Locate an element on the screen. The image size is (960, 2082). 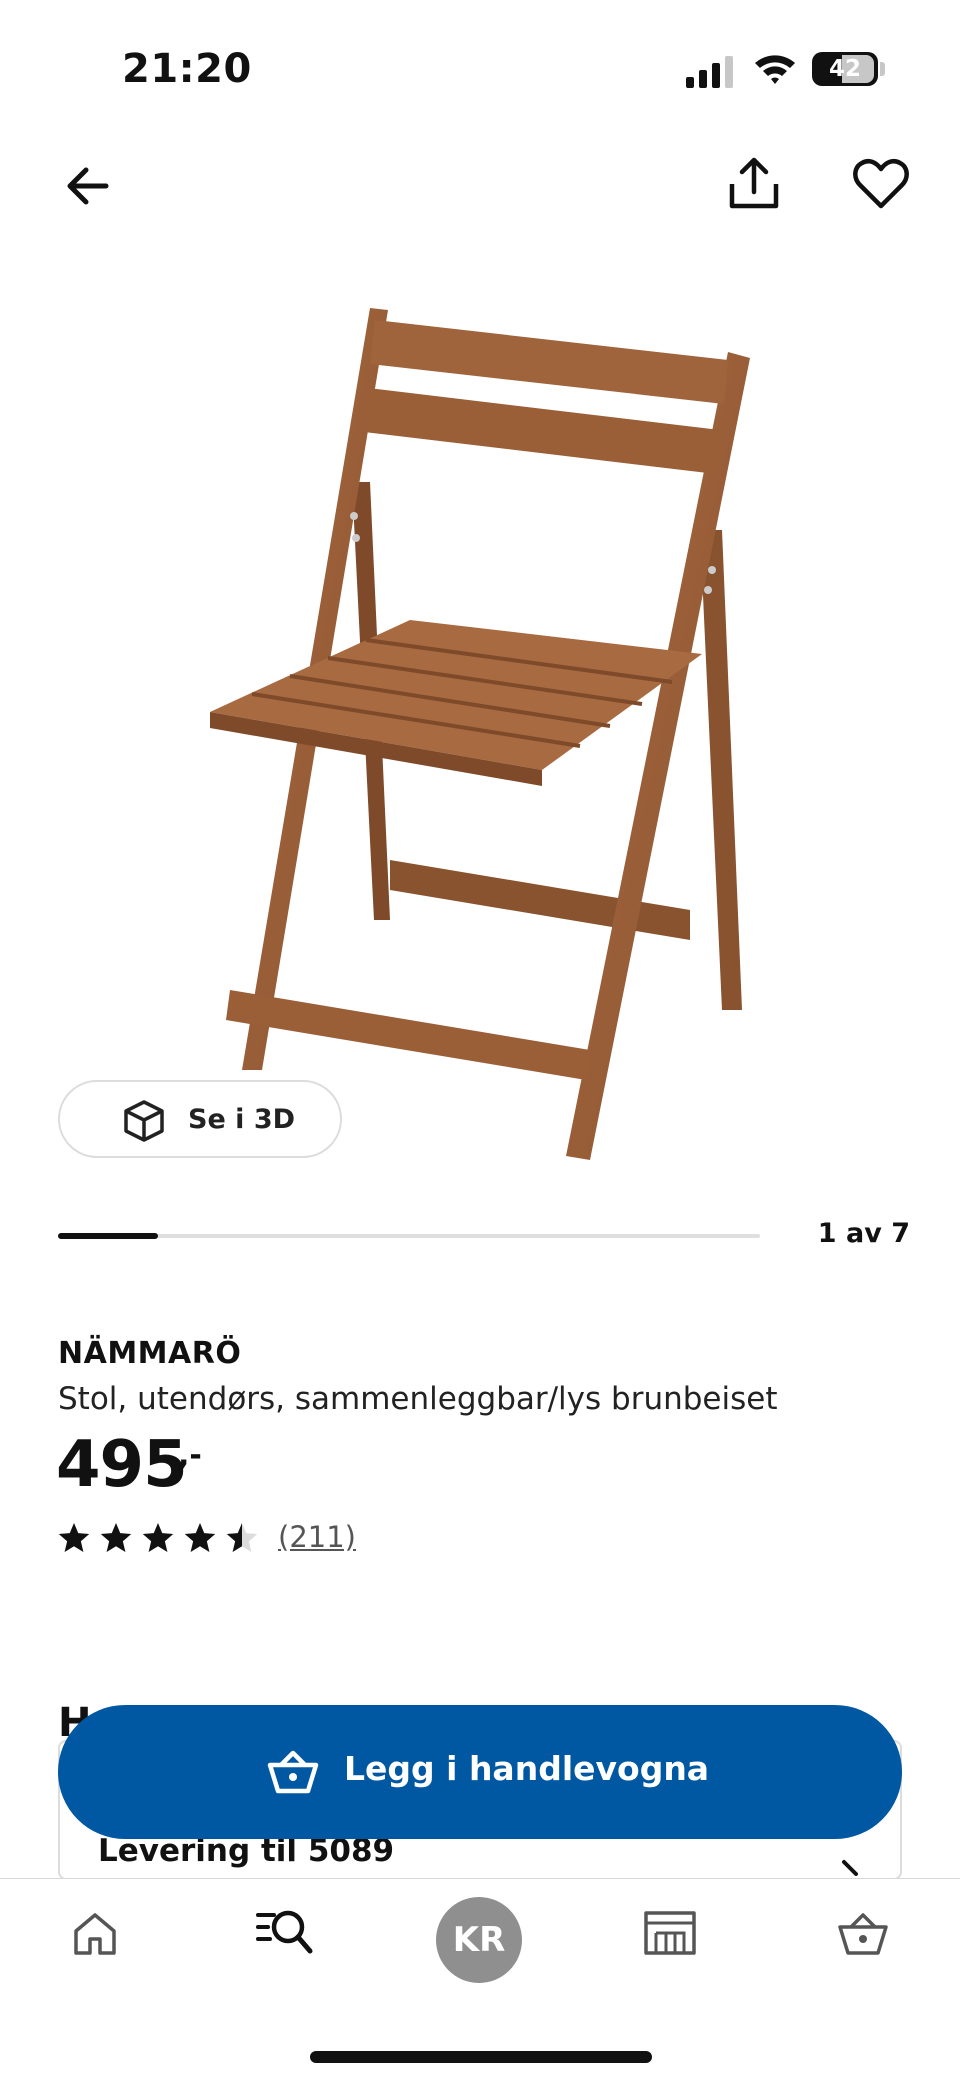
profile-avatar: KR is located at coordinates (479, 1940).